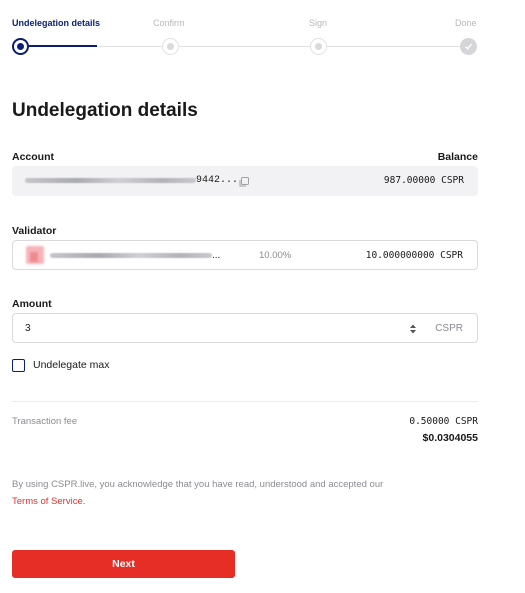 This screenshot has width=525, height=593. Describe the element at coordinates (32, 304) in the screenshot. I see `amount-label: Amount` at that location.